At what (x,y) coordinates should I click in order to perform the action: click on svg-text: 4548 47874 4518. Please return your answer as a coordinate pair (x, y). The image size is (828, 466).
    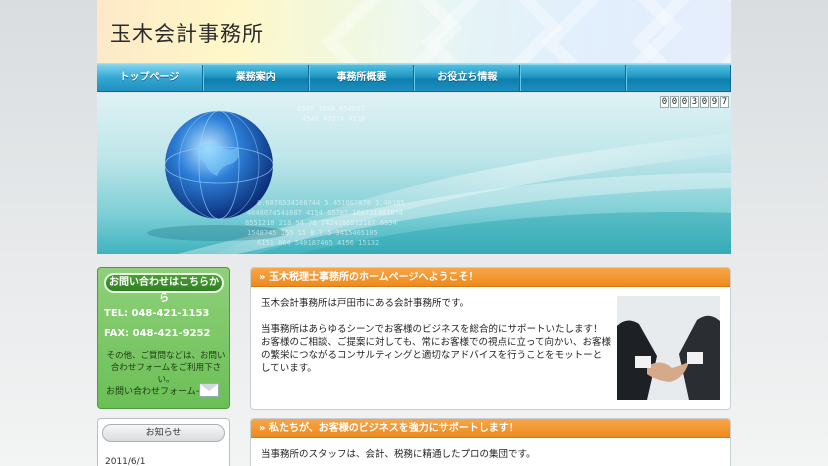
    Looking at the image, I should click on (333, 119).